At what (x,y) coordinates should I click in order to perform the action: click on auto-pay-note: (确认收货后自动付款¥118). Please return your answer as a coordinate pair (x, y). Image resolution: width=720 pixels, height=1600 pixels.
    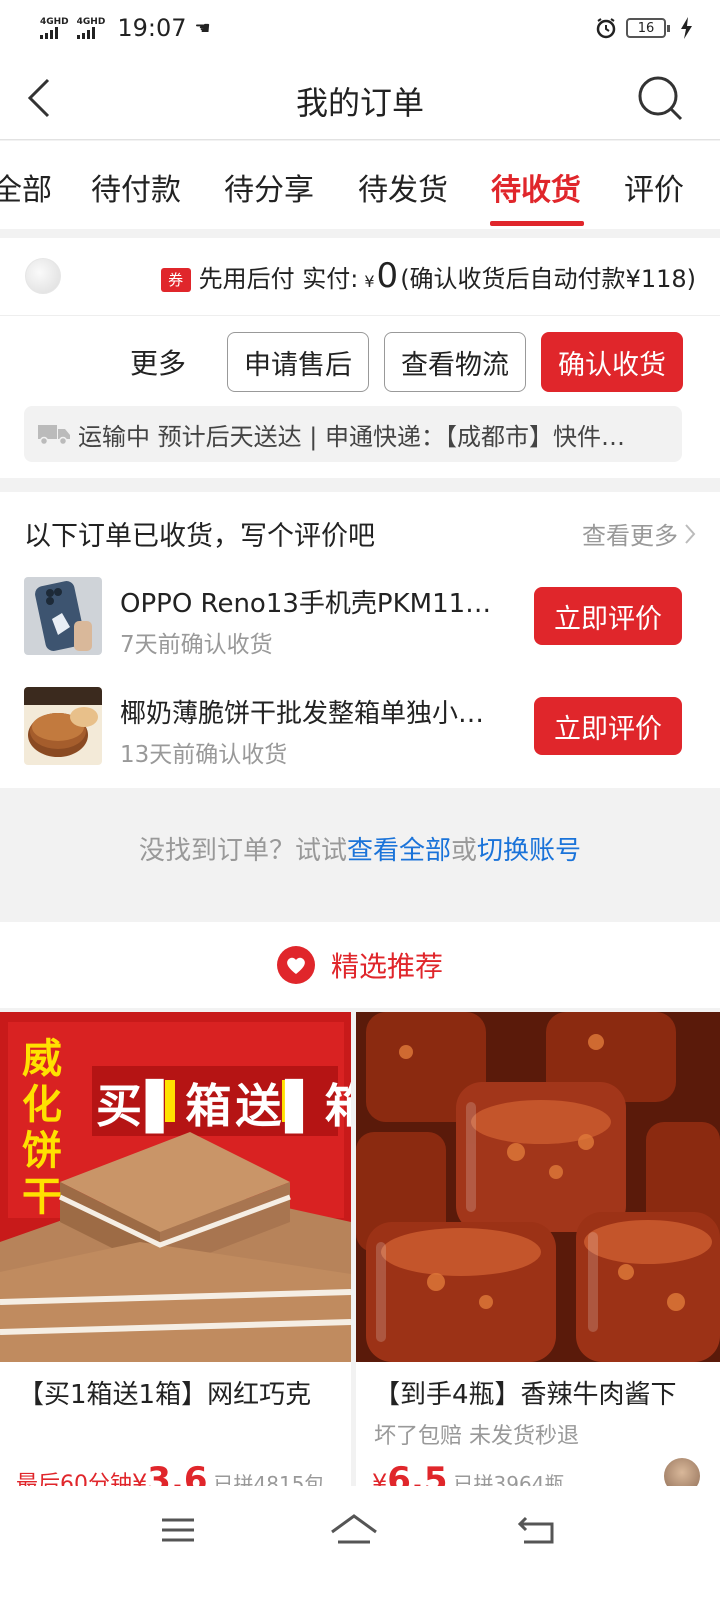
    Looking at the image, I should click on (548, 279).